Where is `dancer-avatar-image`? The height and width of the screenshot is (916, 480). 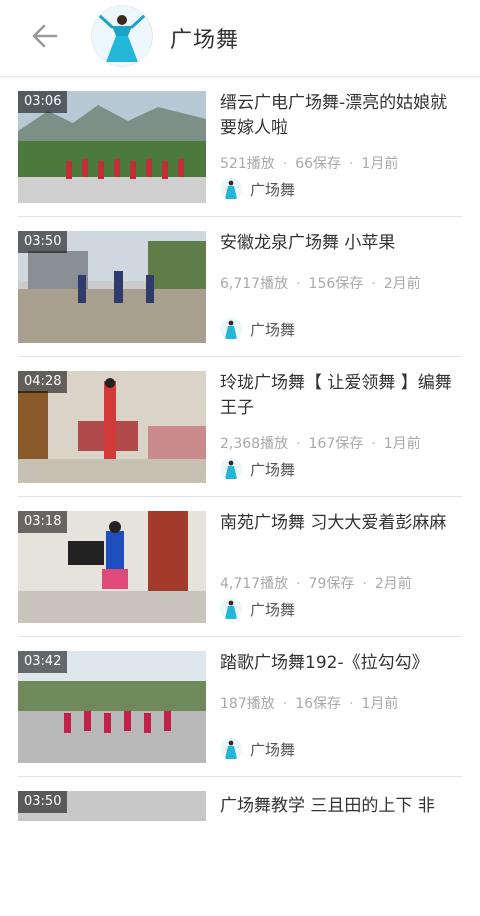 dancer-avatar-image is located at coordinates (122, 36).